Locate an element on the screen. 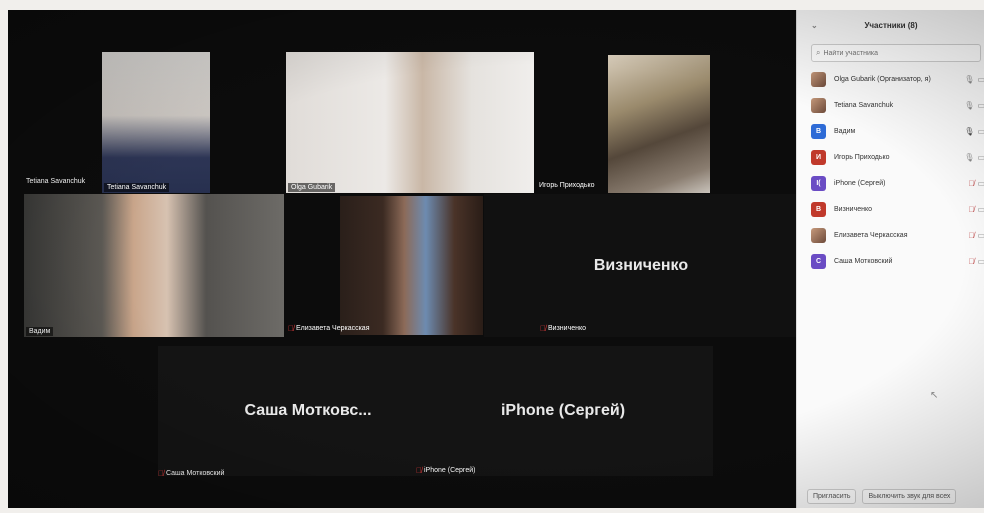 This screenshot has width=984, height=513. participants-panel-header: ⌄ Участники (8) is located at coordinates (890, 25).